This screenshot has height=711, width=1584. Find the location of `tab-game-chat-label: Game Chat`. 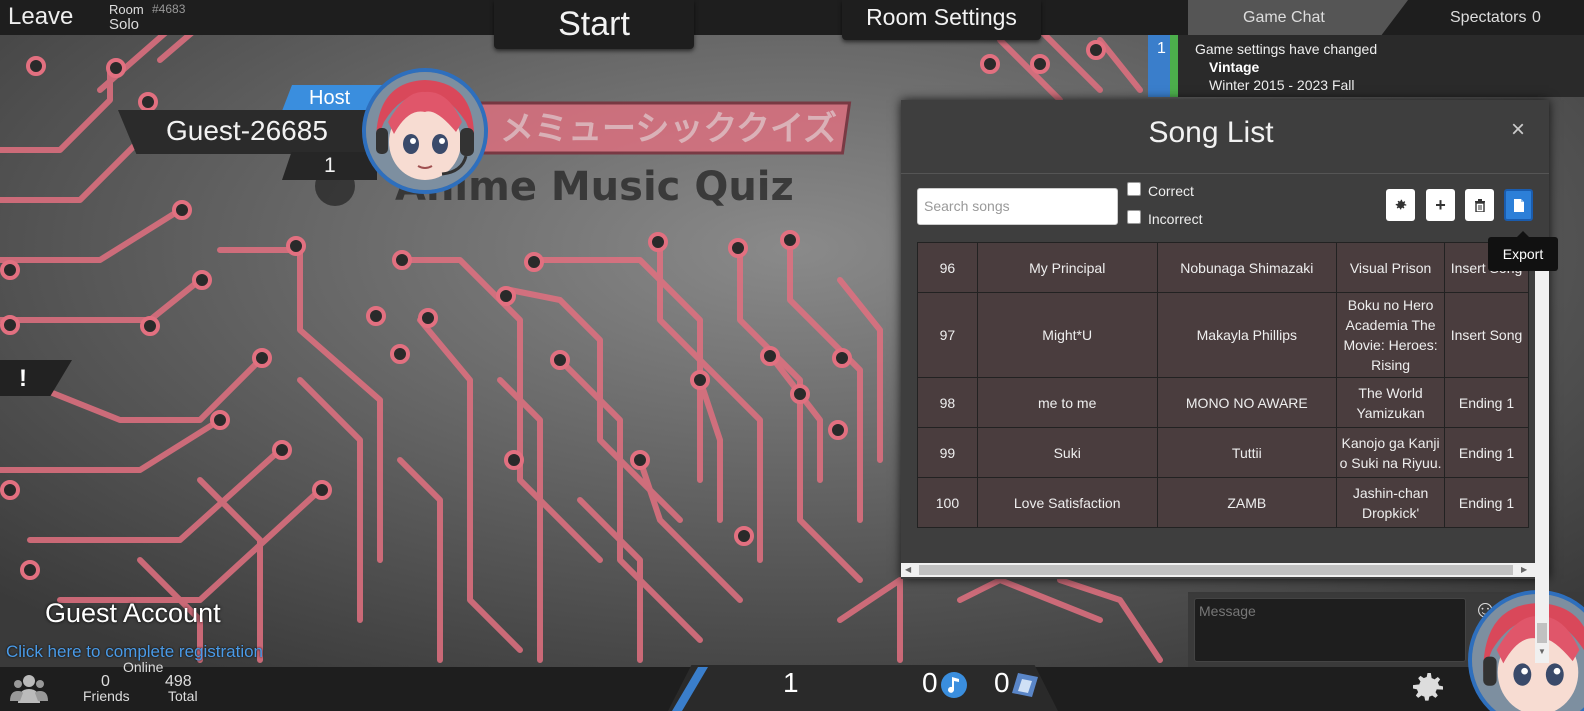

tab-game-chat-label: Game Chat is located at coordinates (1284, 17).